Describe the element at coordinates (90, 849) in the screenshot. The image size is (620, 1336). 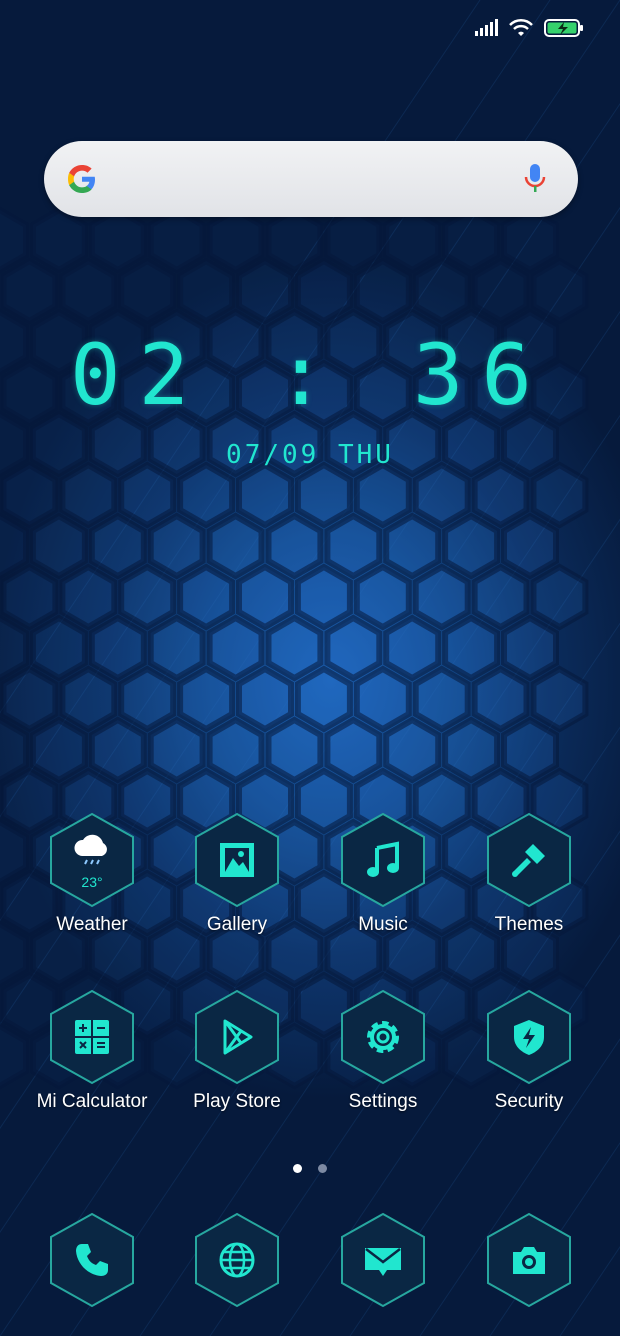
I see `cloud-rain-icon` at that location.